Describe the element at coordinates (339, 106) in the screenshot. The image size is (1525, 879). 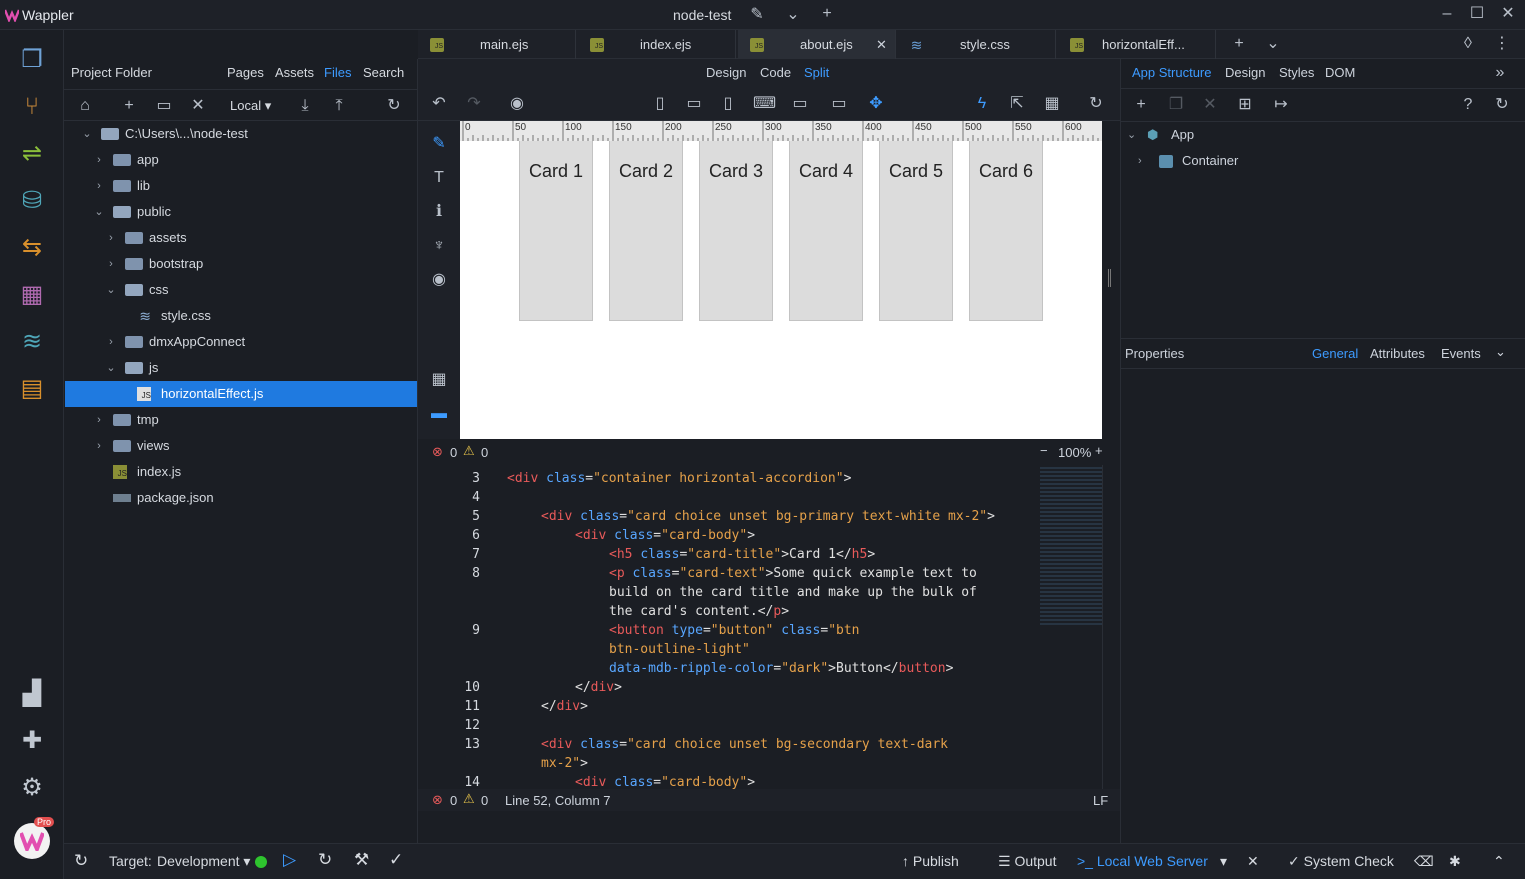
I see `upload-icon: ⤒` at that location.